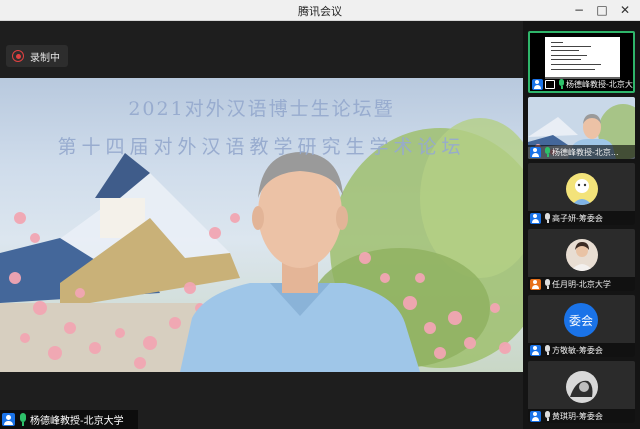 Image resolution: width=640 pixels, height=429 pixels. I want to click on recording-indicator: 录制中, so click(37, 56).